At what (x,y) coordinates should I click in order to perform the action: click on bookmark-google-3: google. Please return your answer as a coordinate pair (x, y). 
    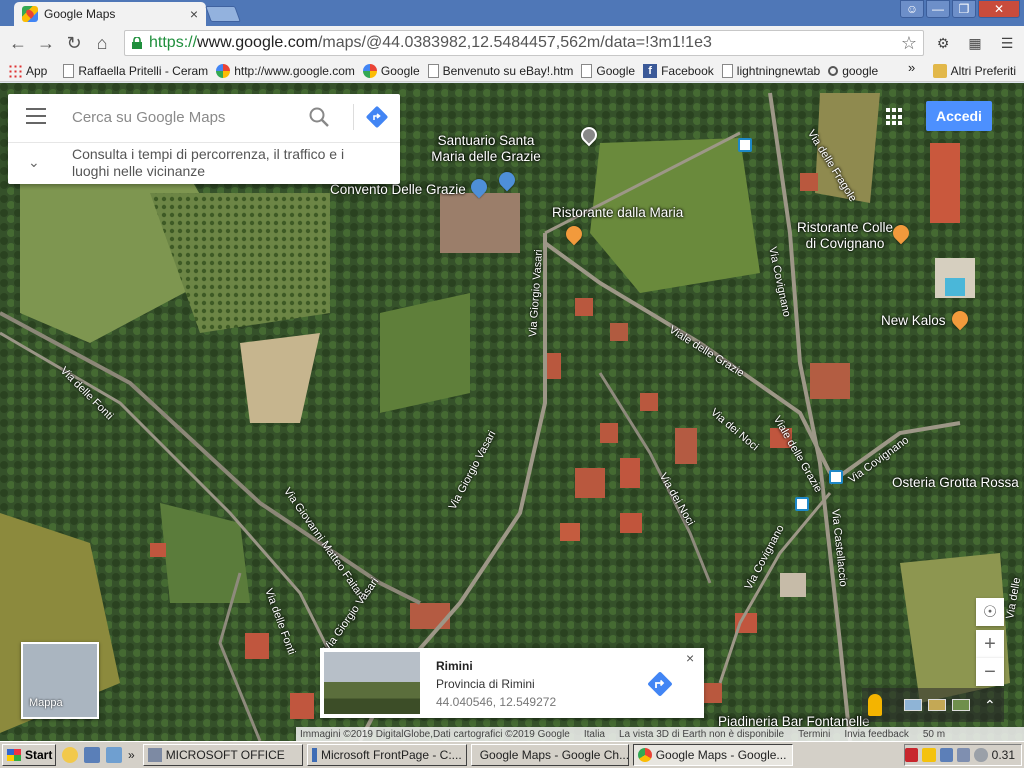
    Looking at the image, I should click on (853, 71).